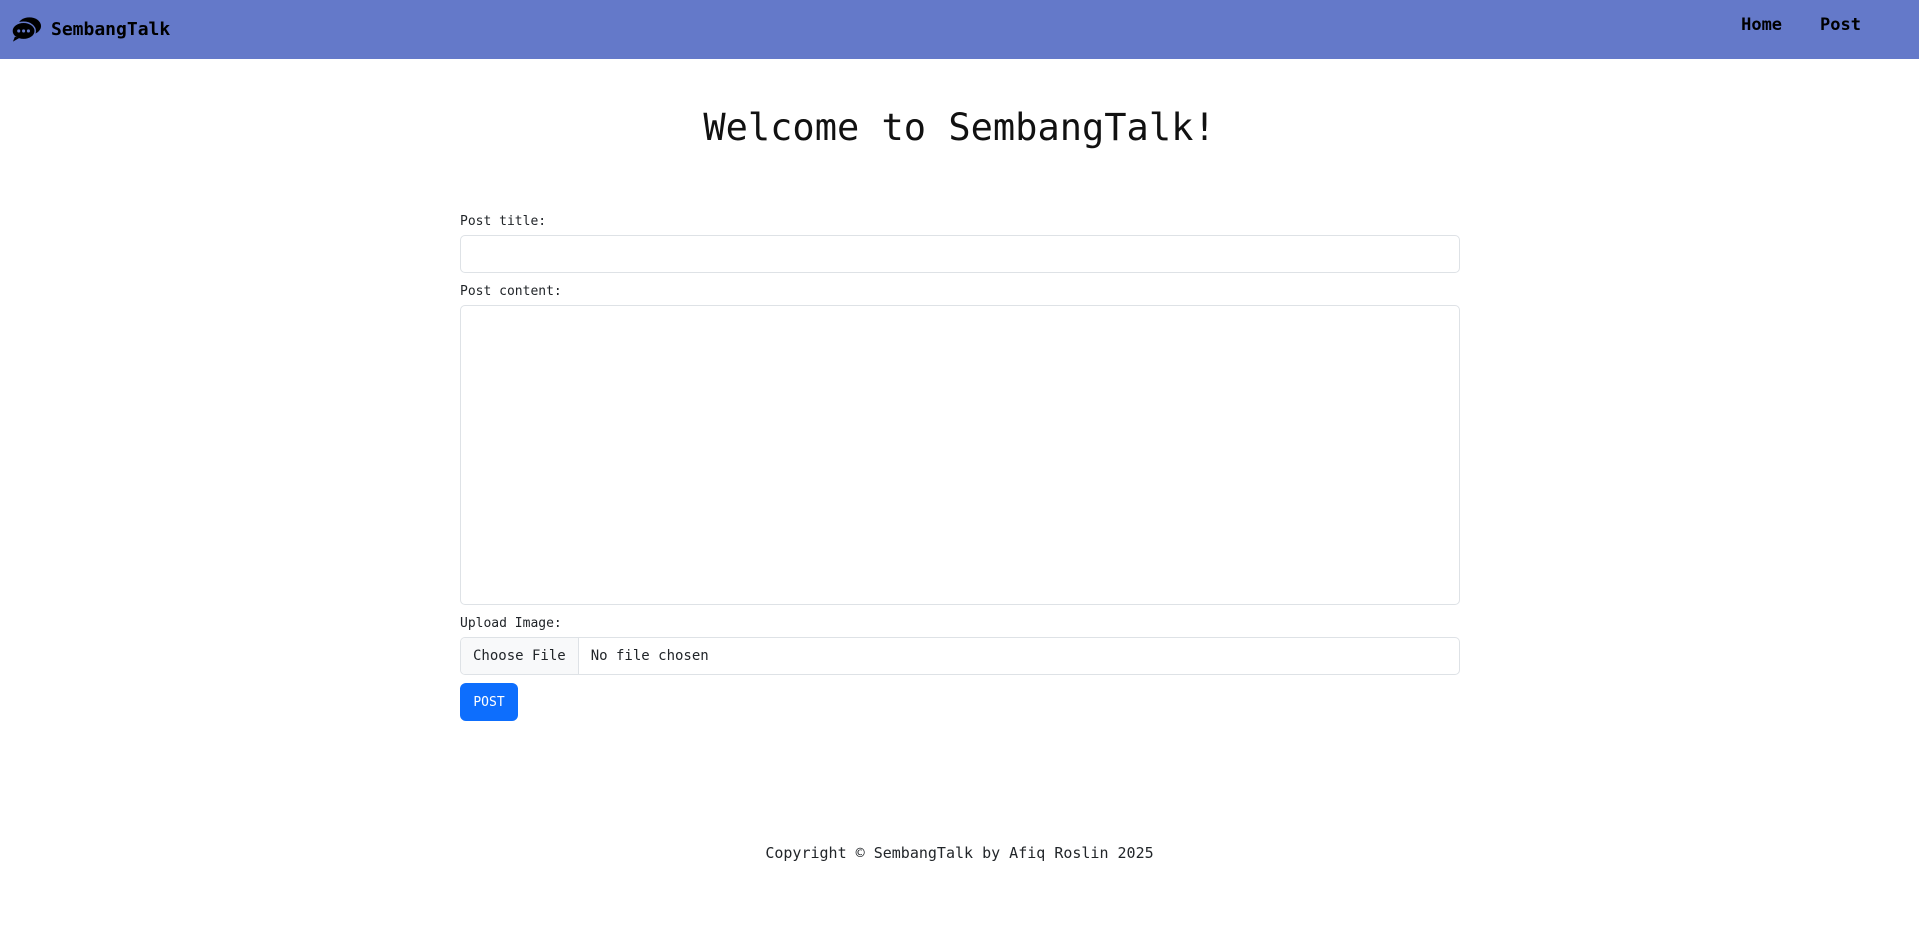 The height and width of the screenshot is (936, 1919). Describe the element at coordinates (511, 291) in the screenshot. I see `post-content-label: Post content:` at that location.